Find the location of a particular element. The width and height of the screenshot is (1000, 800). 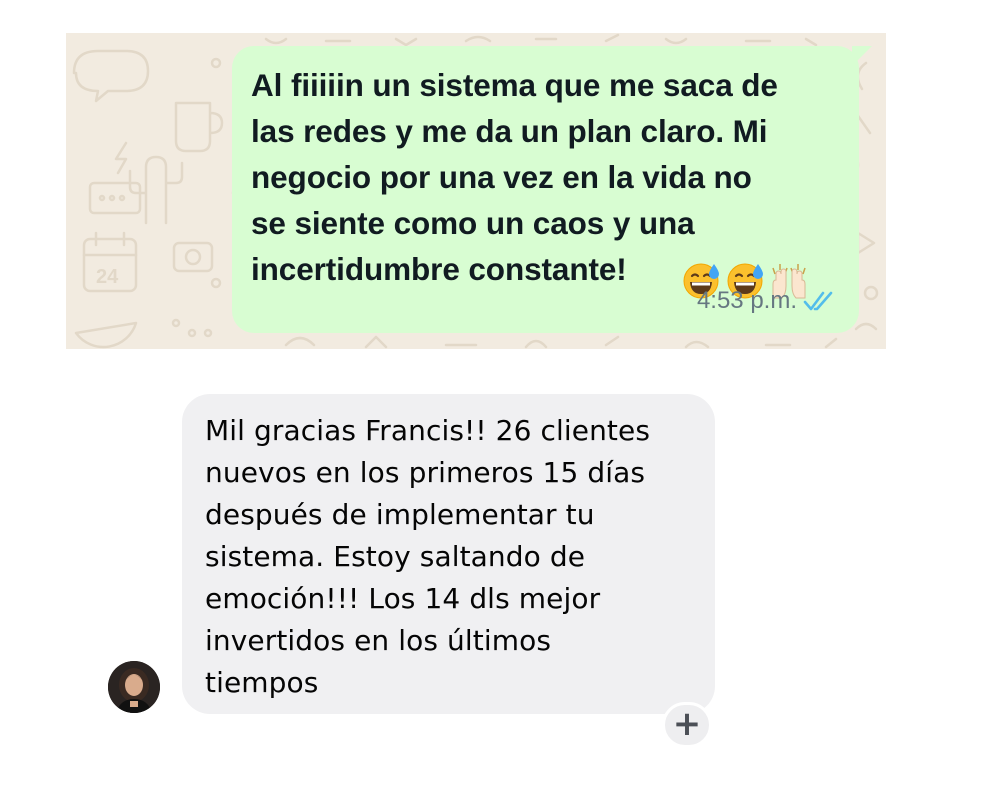

plus-icon: + is located at coordinates (687, 723).